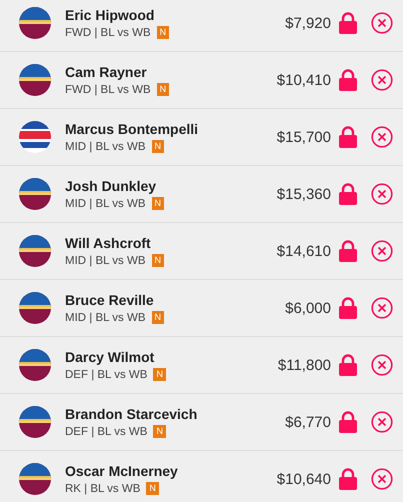  What do you see at coordinates (102, 488) in the screenshot?
I see `player-info: RK | BL vs WB` at bounding box center [102, 488].